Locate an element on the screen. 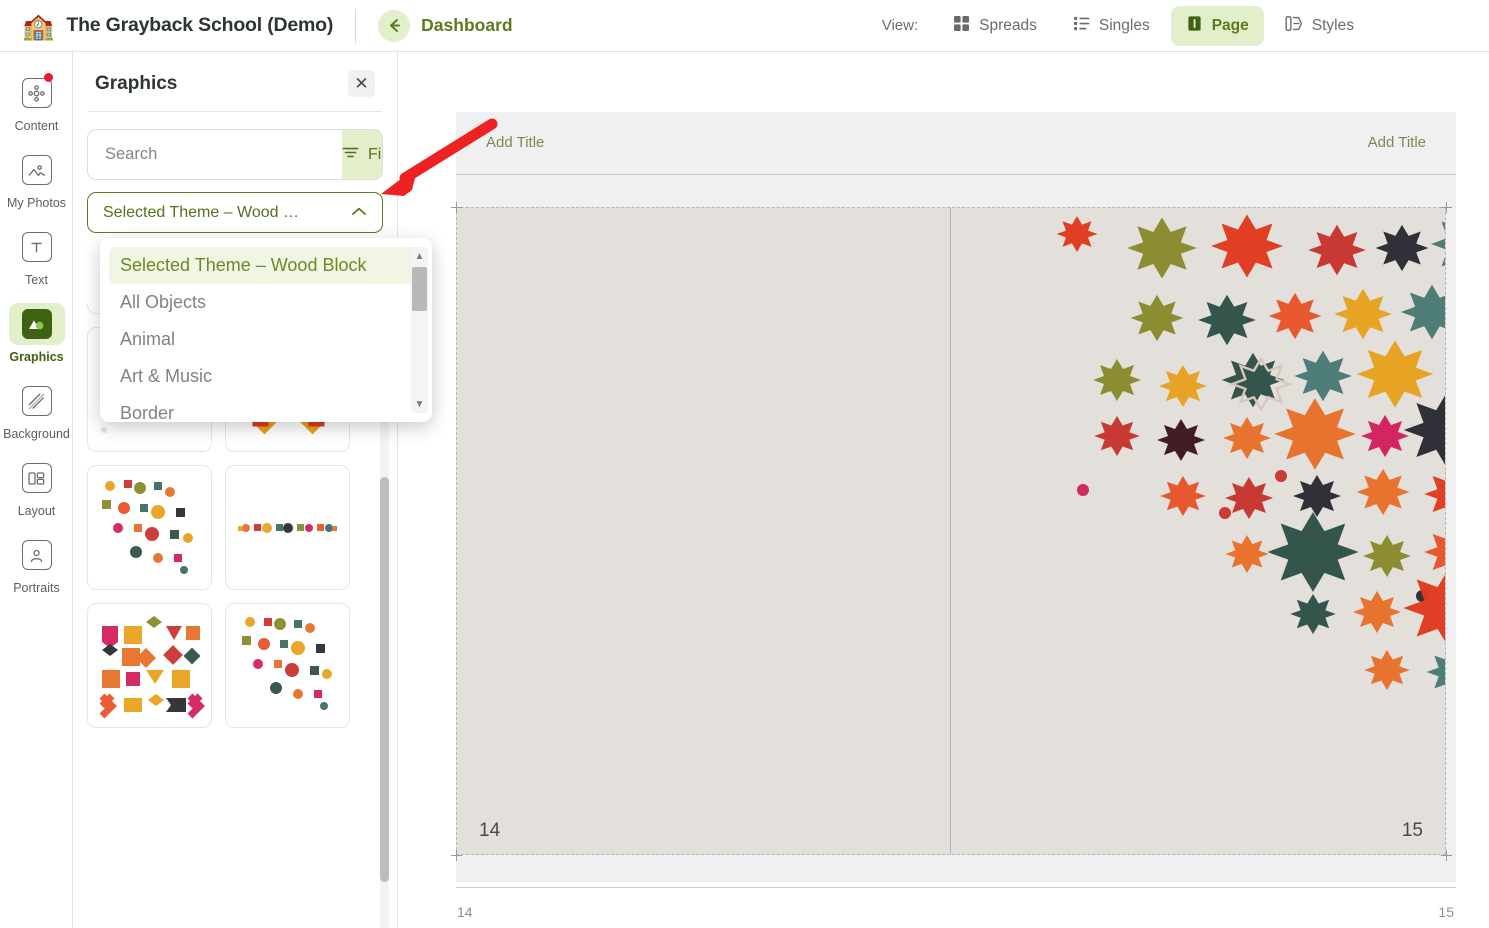  page-number-left: 14 is located at coordinates (490, 830).